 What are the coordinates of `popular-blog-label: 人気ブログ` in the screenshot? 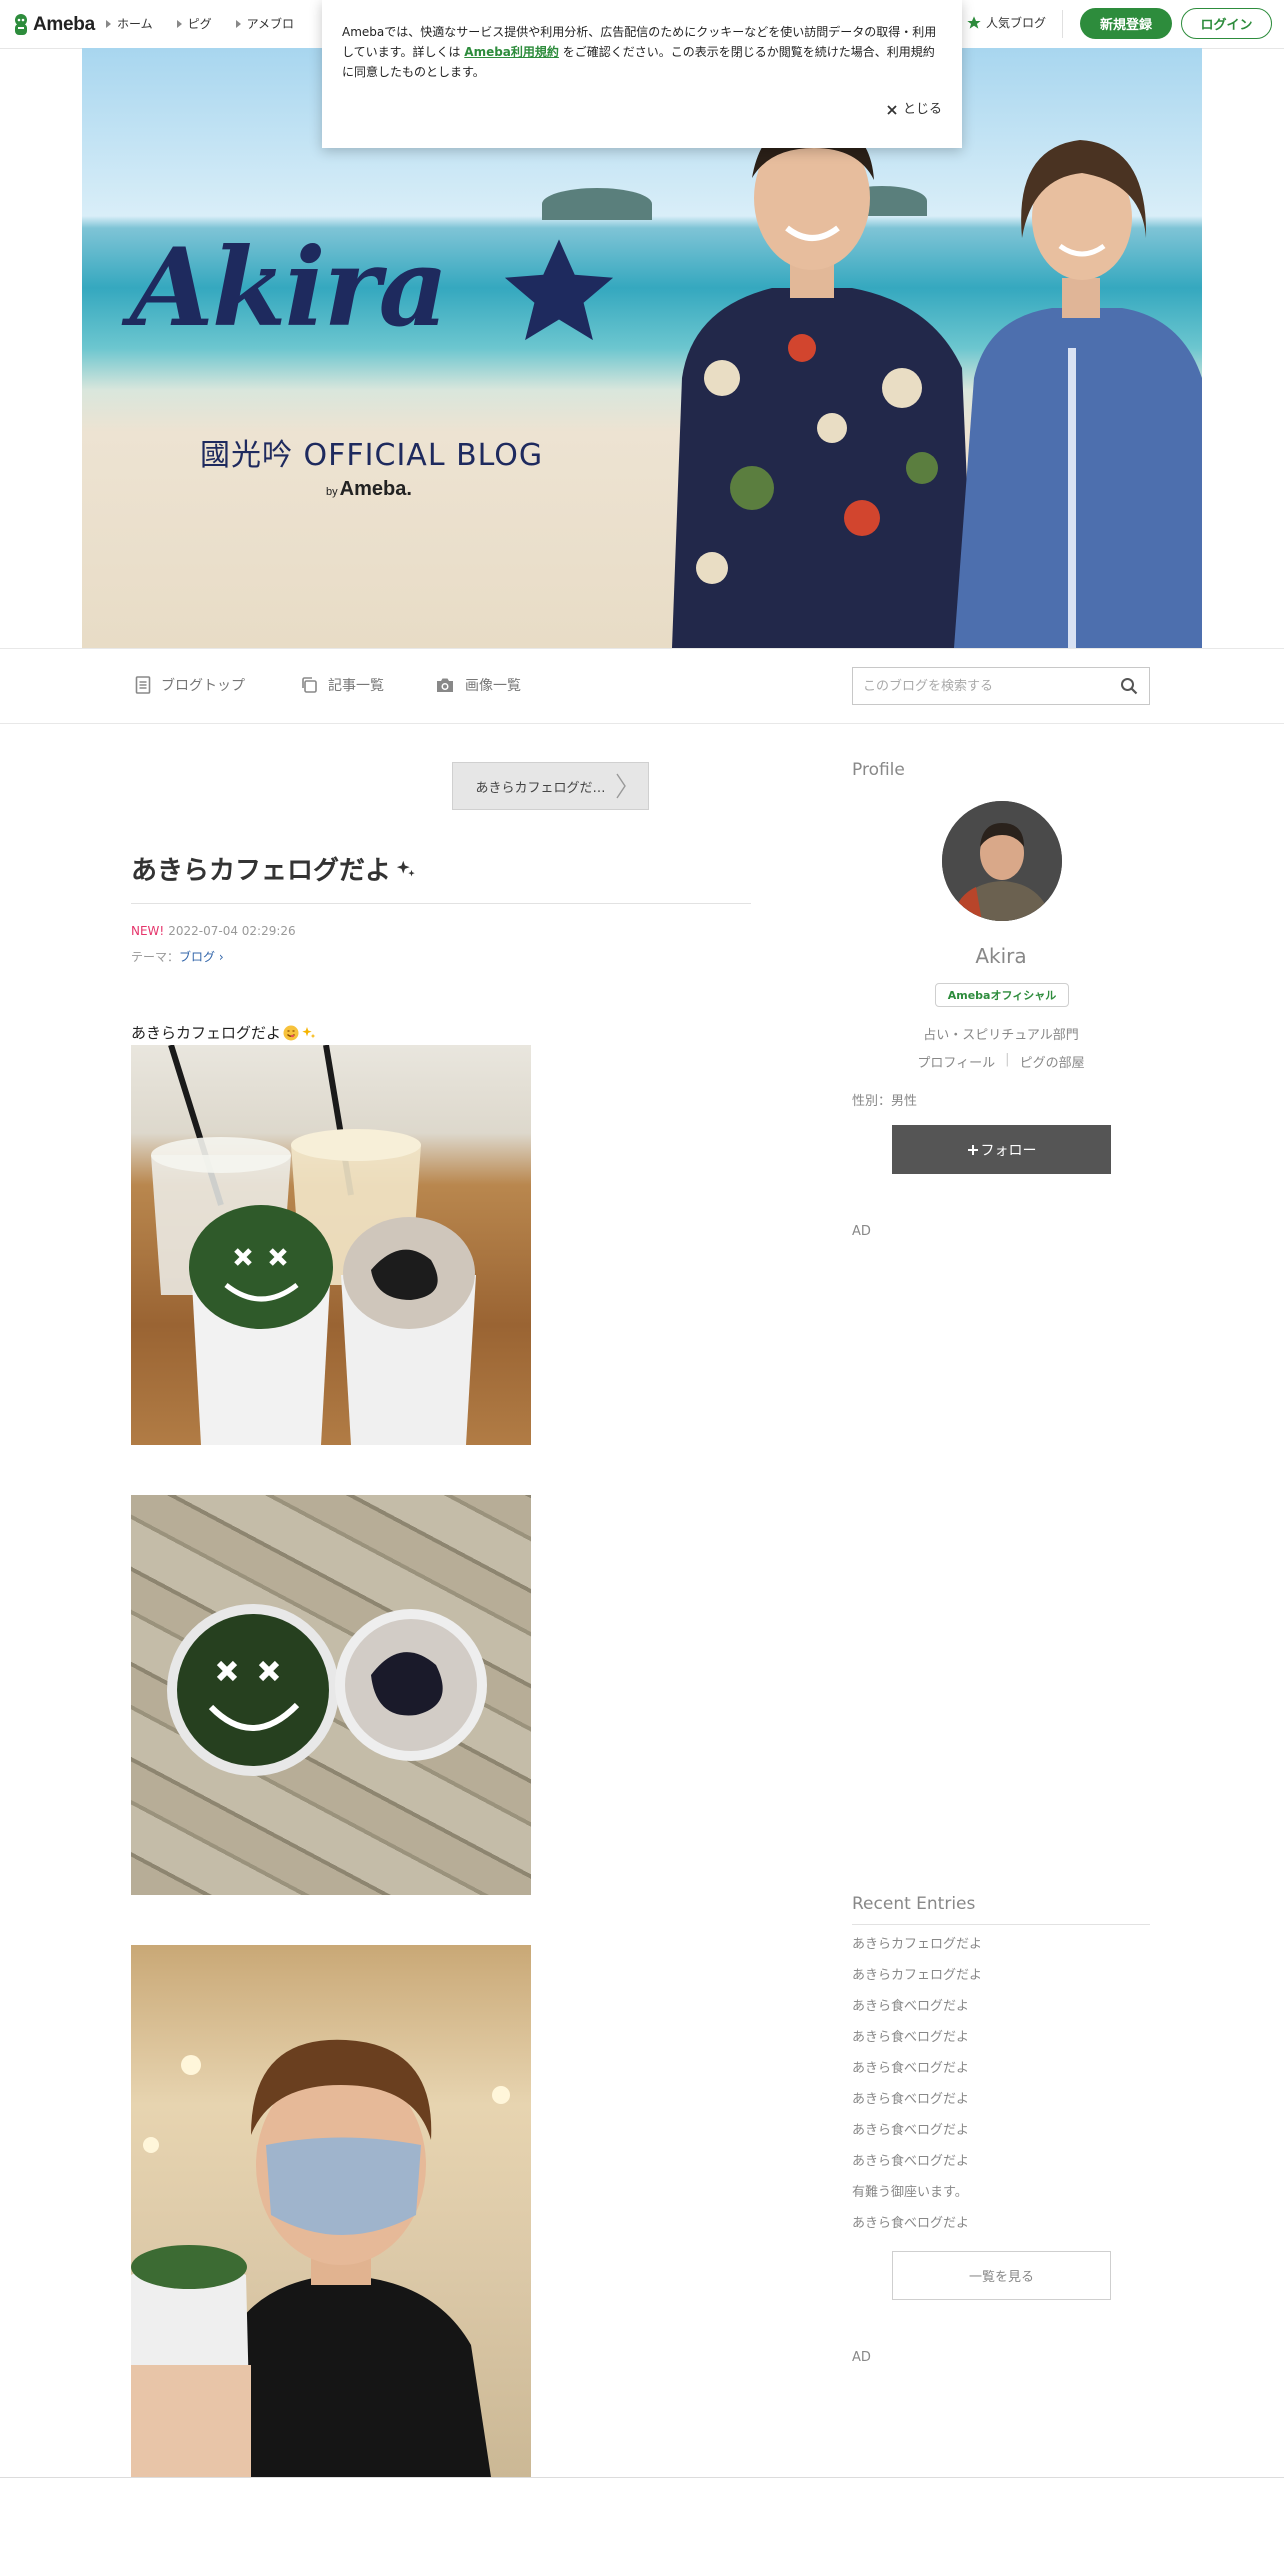 It's located at (1016, 23).